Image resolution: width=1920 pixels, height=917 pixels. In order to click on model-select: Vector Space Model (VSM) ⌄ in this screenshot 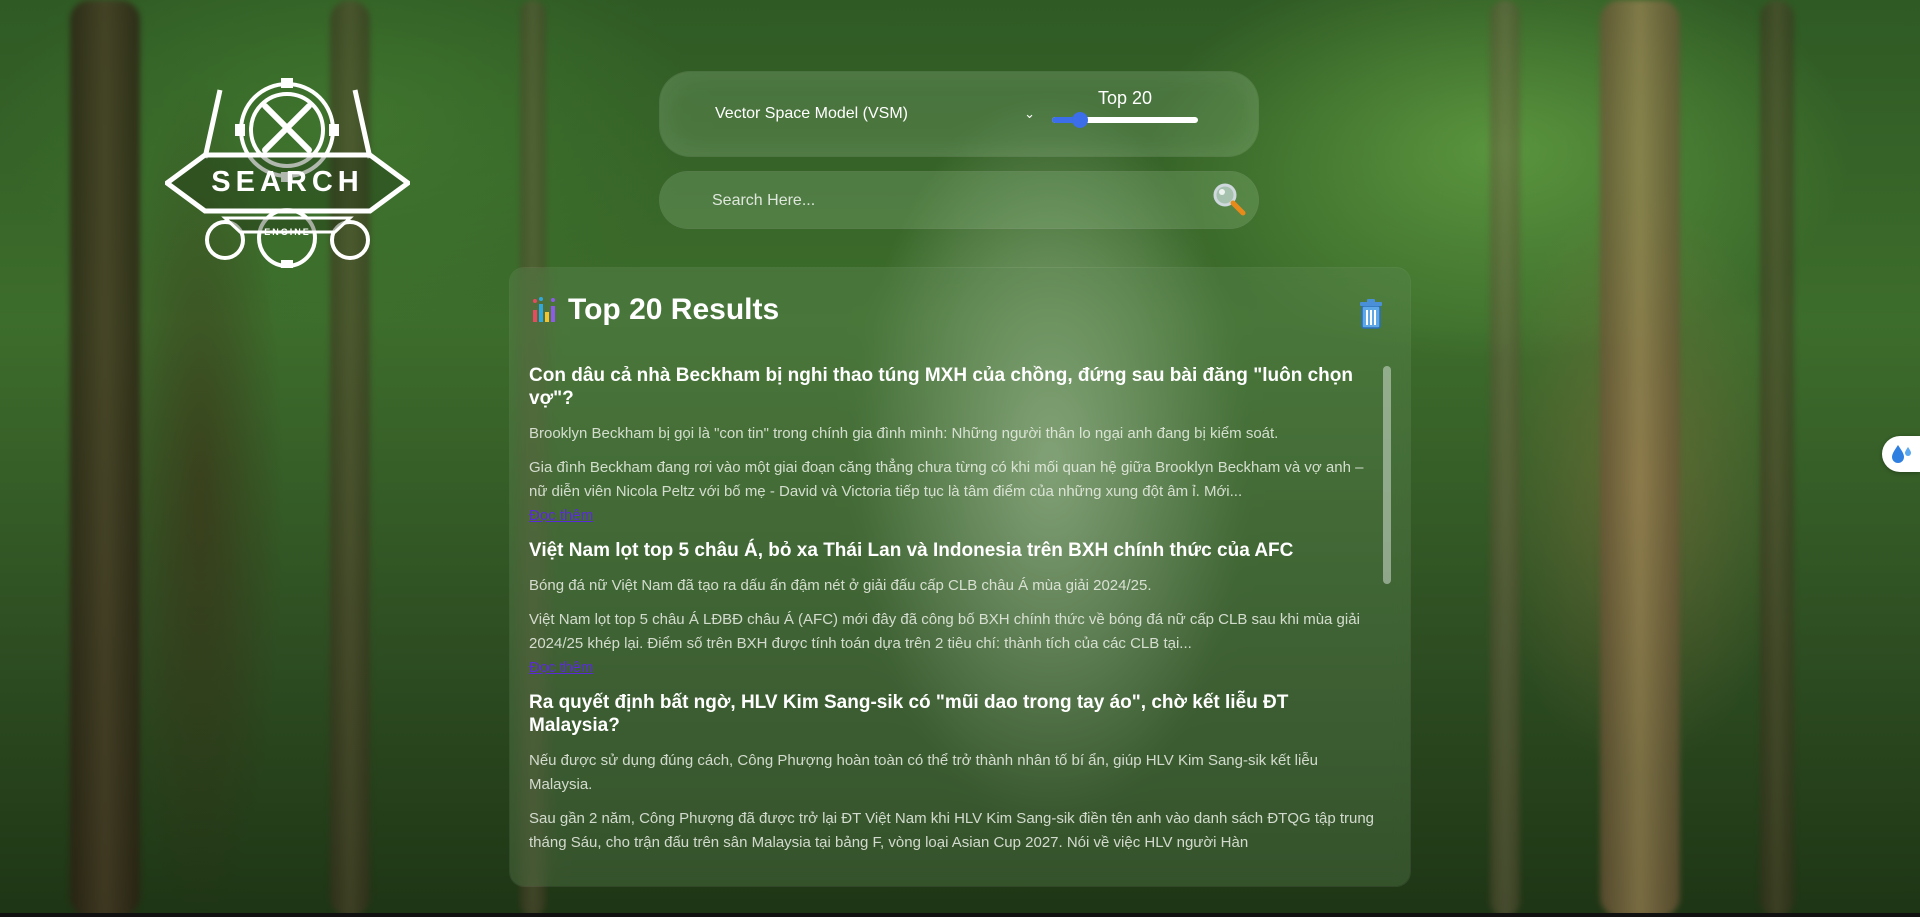, I will do `click(875, 114)`.